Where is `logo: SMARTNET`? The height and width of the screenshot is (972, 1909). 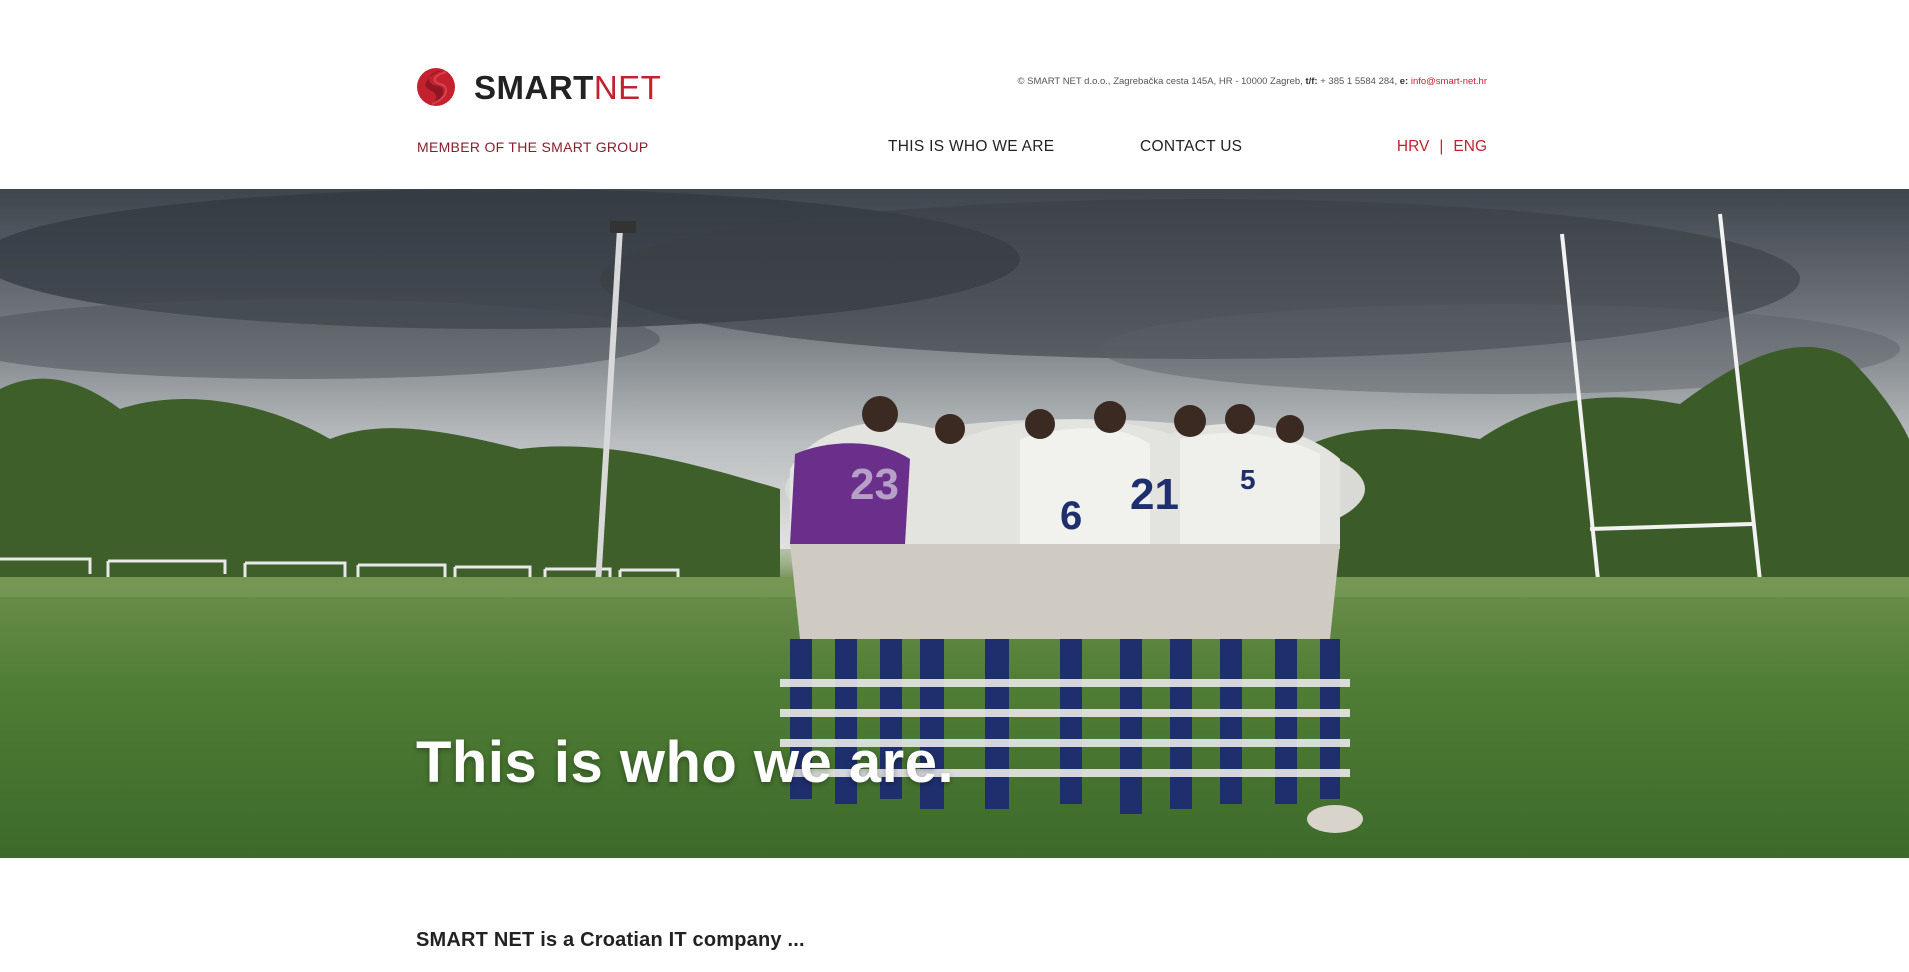 logo: SMARTNET is located at coordinates (538, 87).